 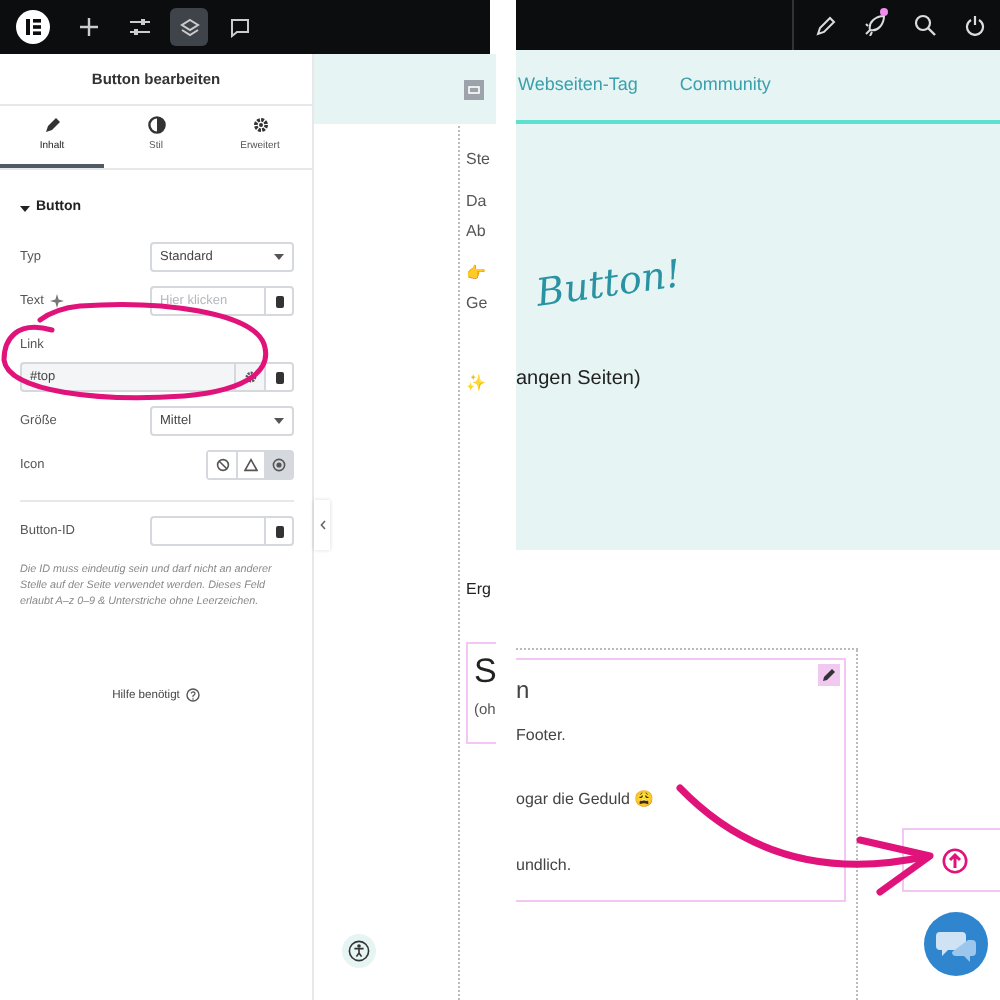 I want to click on chat-button, so click(x=956, y=944).